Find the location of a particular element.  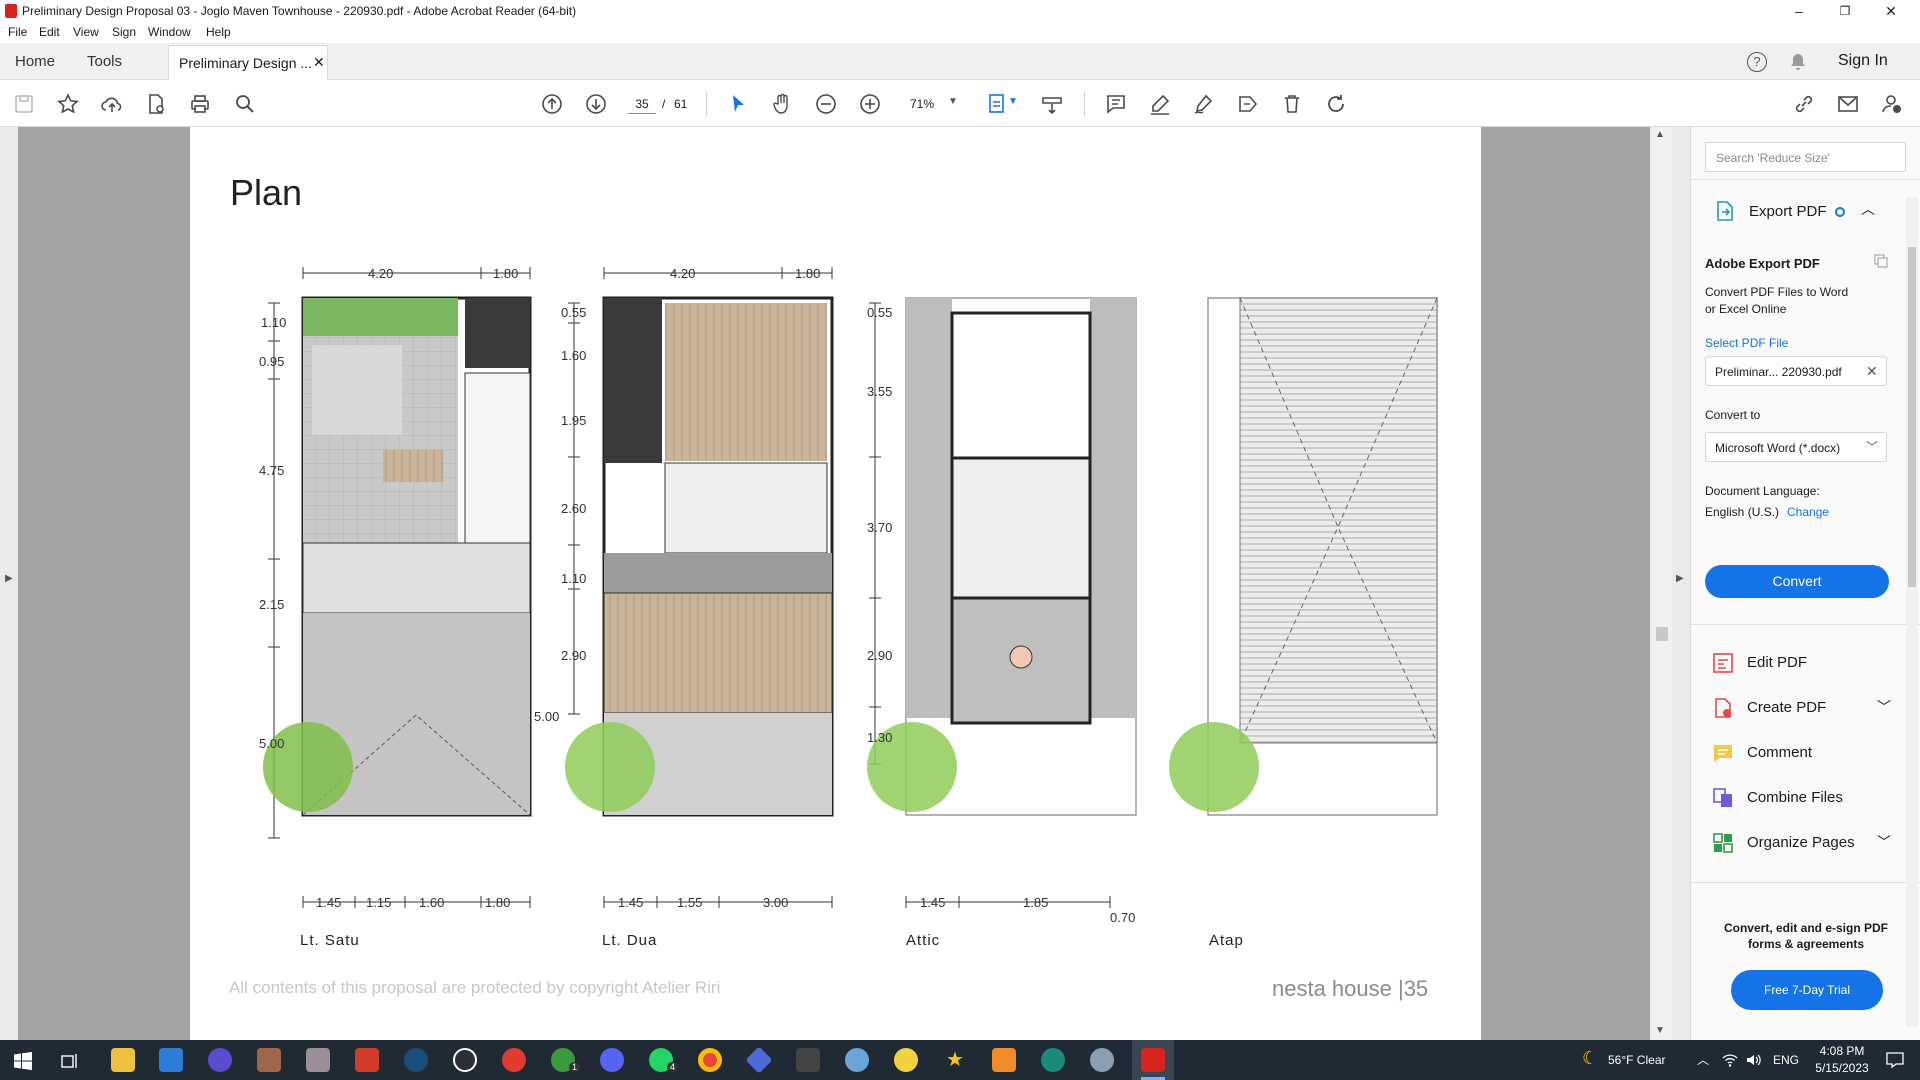

tab-home: Home is located at coordinates (35, 61).